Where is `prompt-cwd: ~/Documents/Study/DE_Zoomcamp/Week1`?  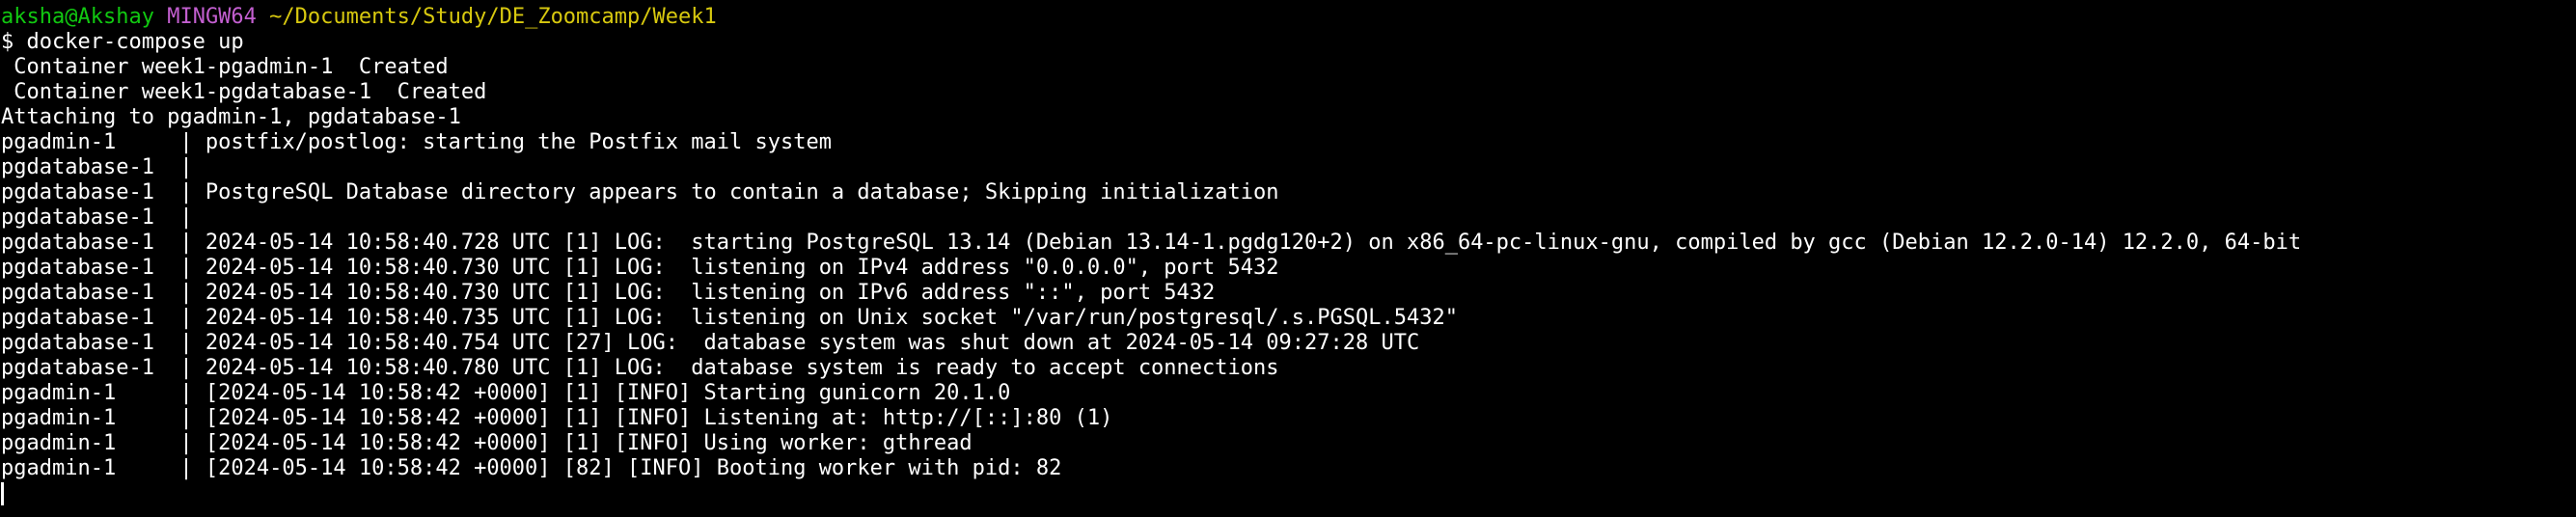
prompt-cwd: ~/Documents/Study/DE_Zoomcamp/Week1 is located at coordinates (493, 17).